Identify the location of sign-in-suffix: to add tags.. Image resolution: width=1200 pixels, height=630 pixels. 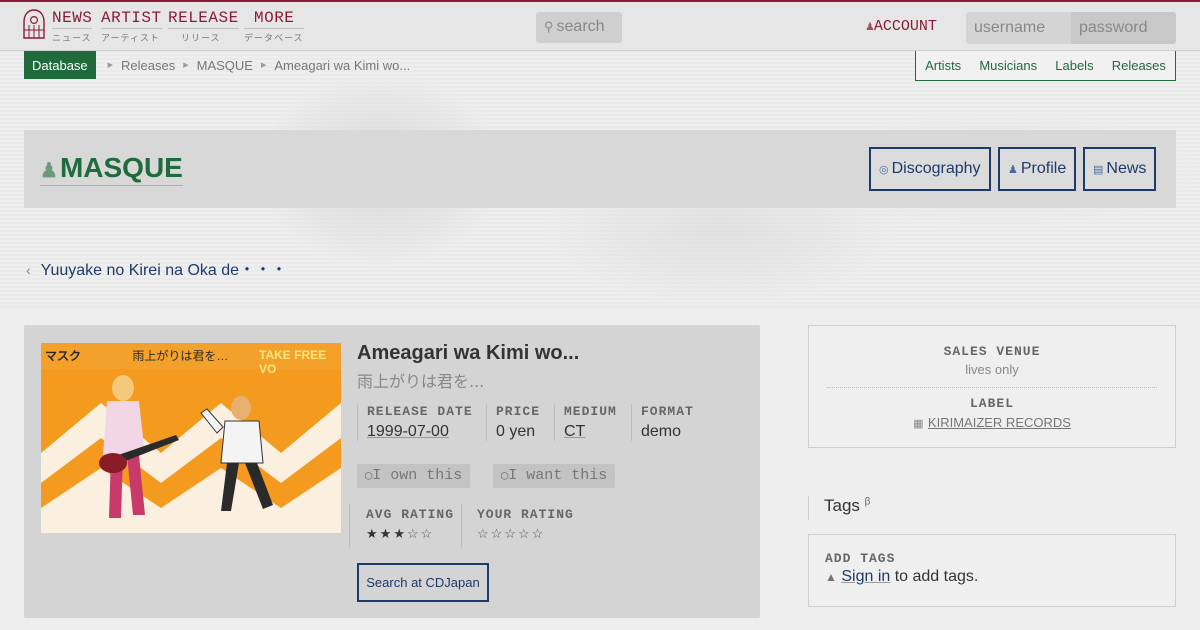
(936, 576).